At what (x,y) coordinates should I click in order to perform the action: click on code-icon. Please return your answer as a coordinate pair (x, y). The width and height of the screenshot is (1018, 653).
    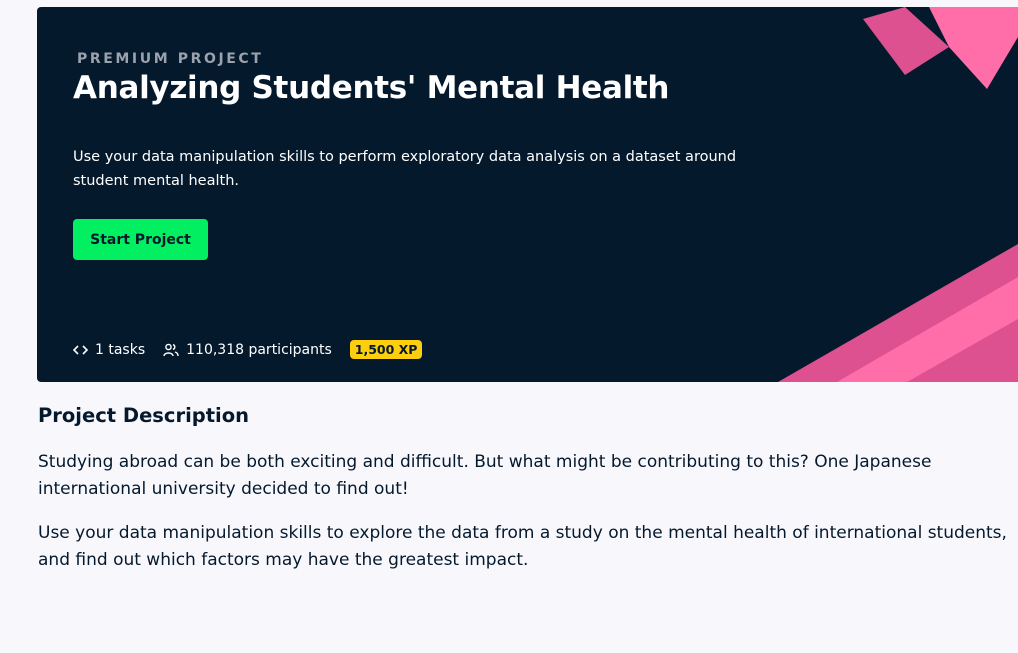
    Looking at the image, I should click on (80, 350).